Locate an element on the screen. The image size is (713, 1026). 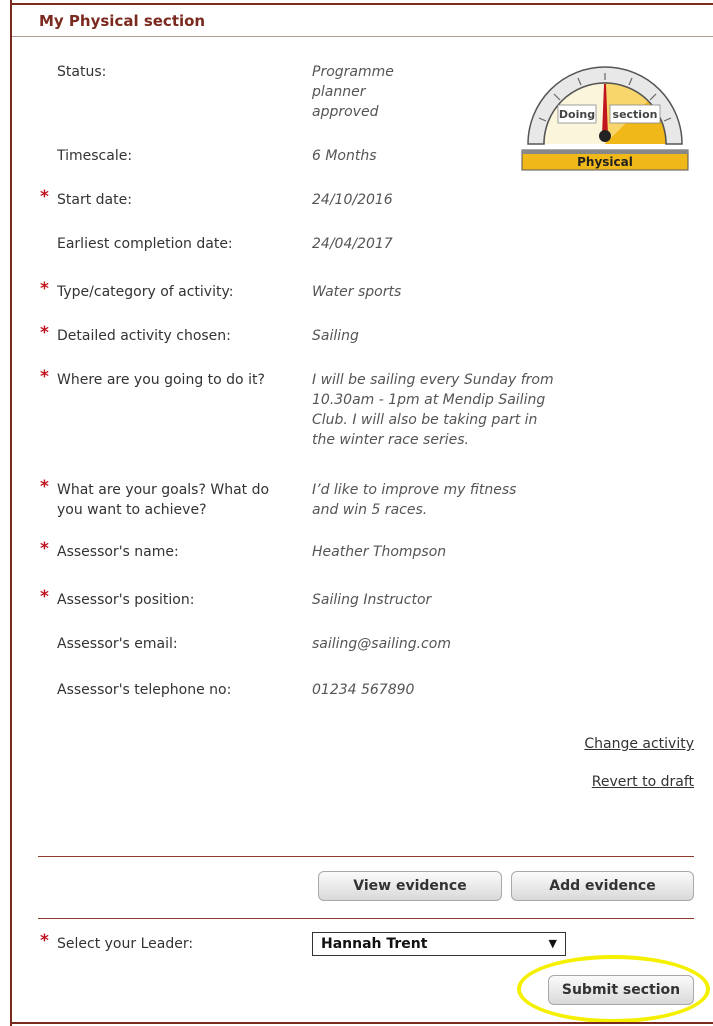
field-label: Earliest completion date: is located at coordinates (145, 244).